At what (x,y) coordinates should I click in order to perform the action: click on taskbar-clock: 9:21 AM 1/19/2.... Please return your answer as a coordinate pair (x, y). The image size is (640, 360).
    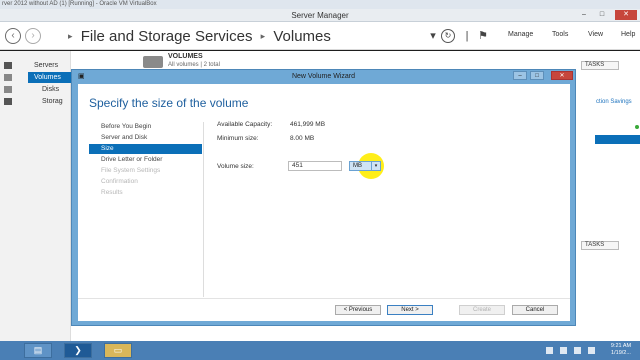
    Looking at the image, I should click on (621, 350).